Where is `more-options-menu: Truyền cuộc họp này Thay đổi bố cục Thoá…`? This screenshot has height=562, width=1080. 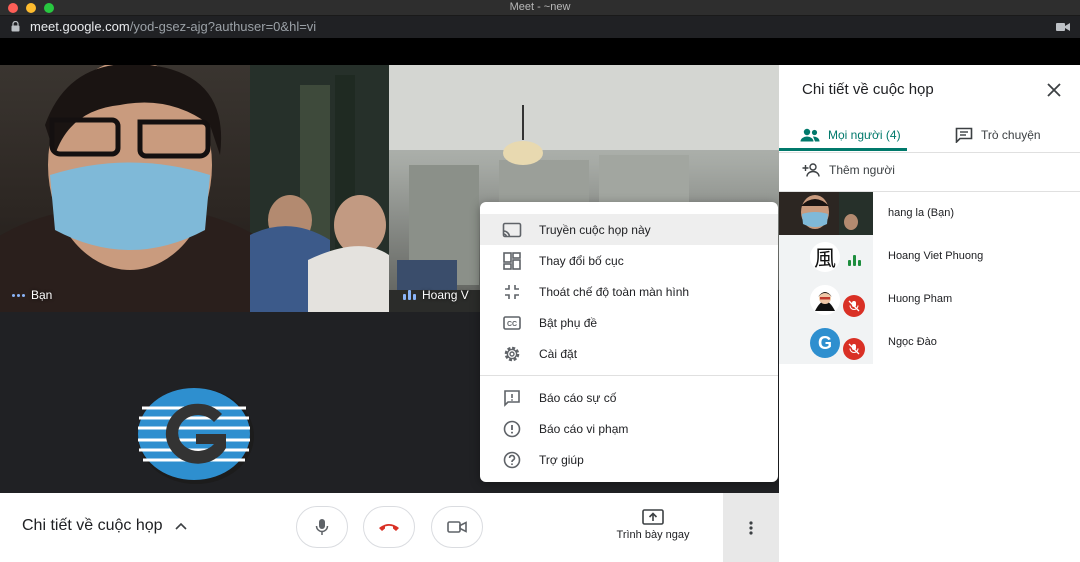
more-options-menu: Truyền cuộc họp này Thay đổi bố cục Thoá… is located at coordinates (629, 342).